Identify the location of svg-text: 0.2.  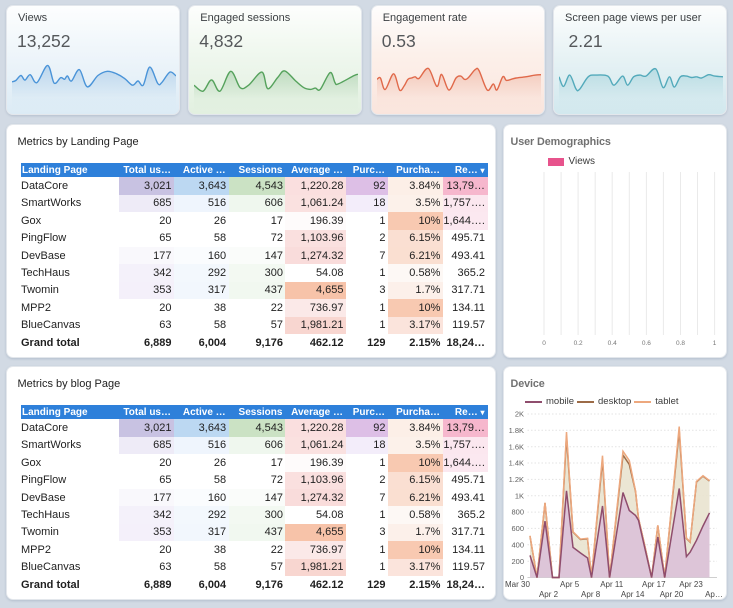
(578, 343).